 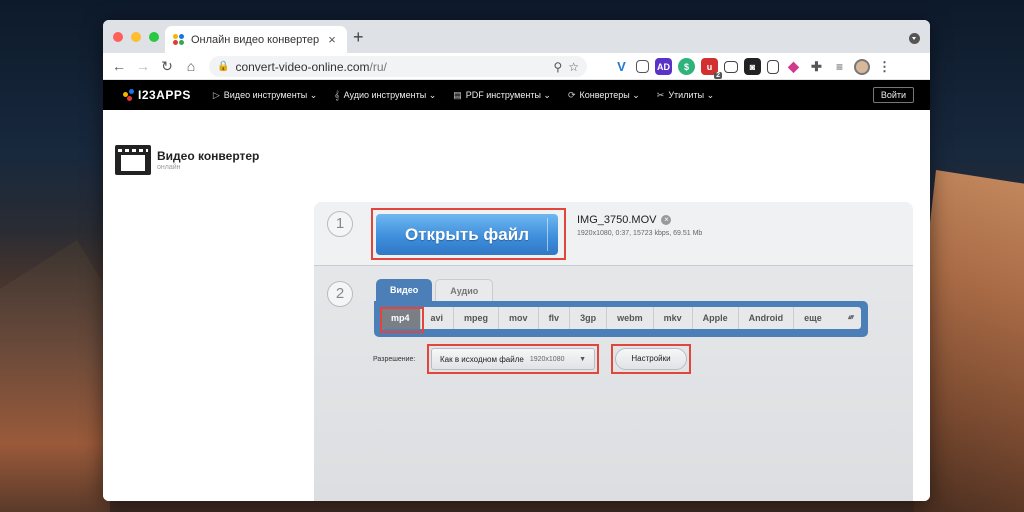 I want to click on mp4-highlight, so click(x=402, y=320).